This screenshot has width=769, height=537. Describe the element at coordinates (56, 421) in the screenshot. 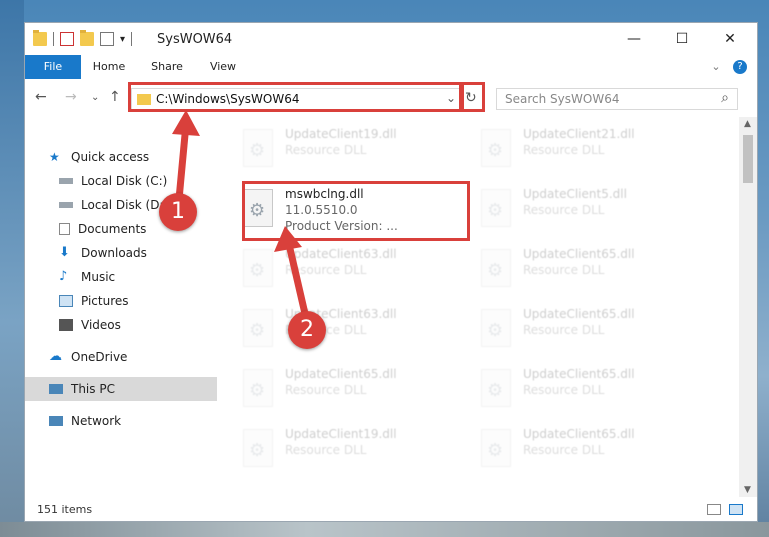

I see `network-icon` at that location.